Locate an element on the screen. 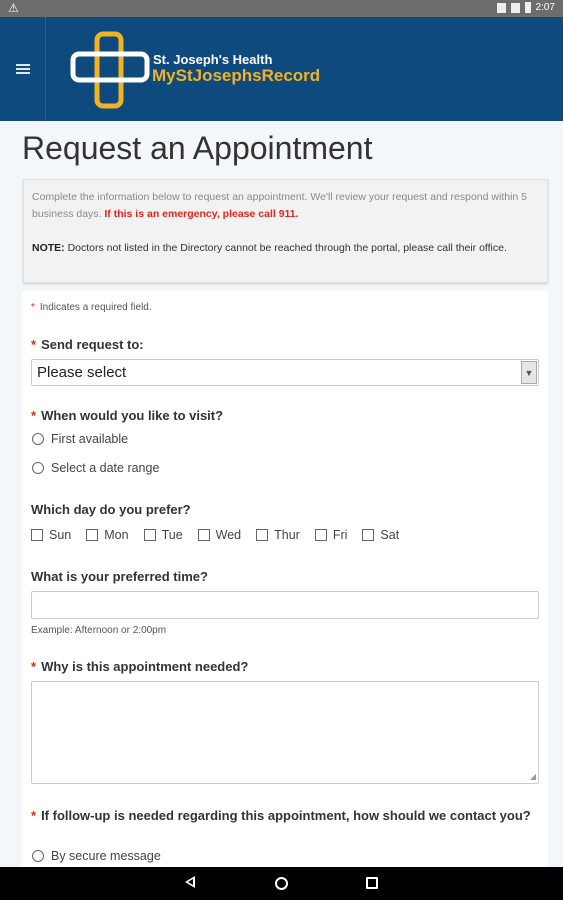 The height and width of the screenshot is (900, 563). android-nav-bar is located at coordinates (281, 883).